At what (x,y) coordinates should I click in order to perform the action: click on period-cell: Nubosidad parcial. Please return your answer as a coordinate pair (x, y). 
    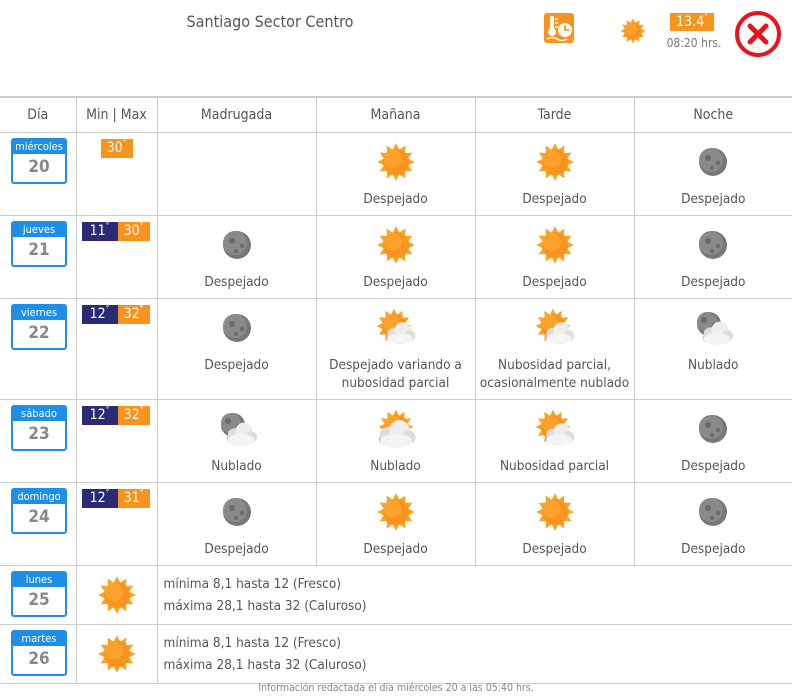
    Looking at the image, I should click on (554, 441).